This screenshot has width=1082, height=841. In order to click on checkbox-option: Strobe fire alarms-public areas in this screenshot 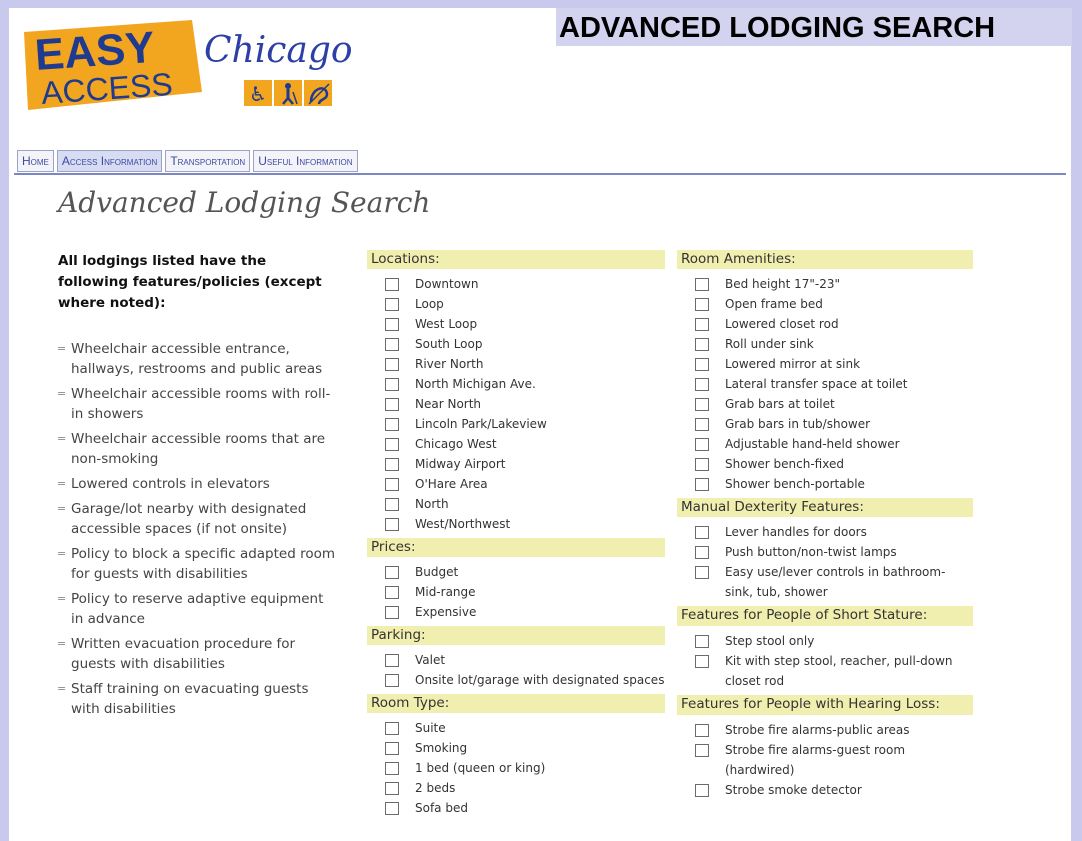, I will do `click(834, 730)`.